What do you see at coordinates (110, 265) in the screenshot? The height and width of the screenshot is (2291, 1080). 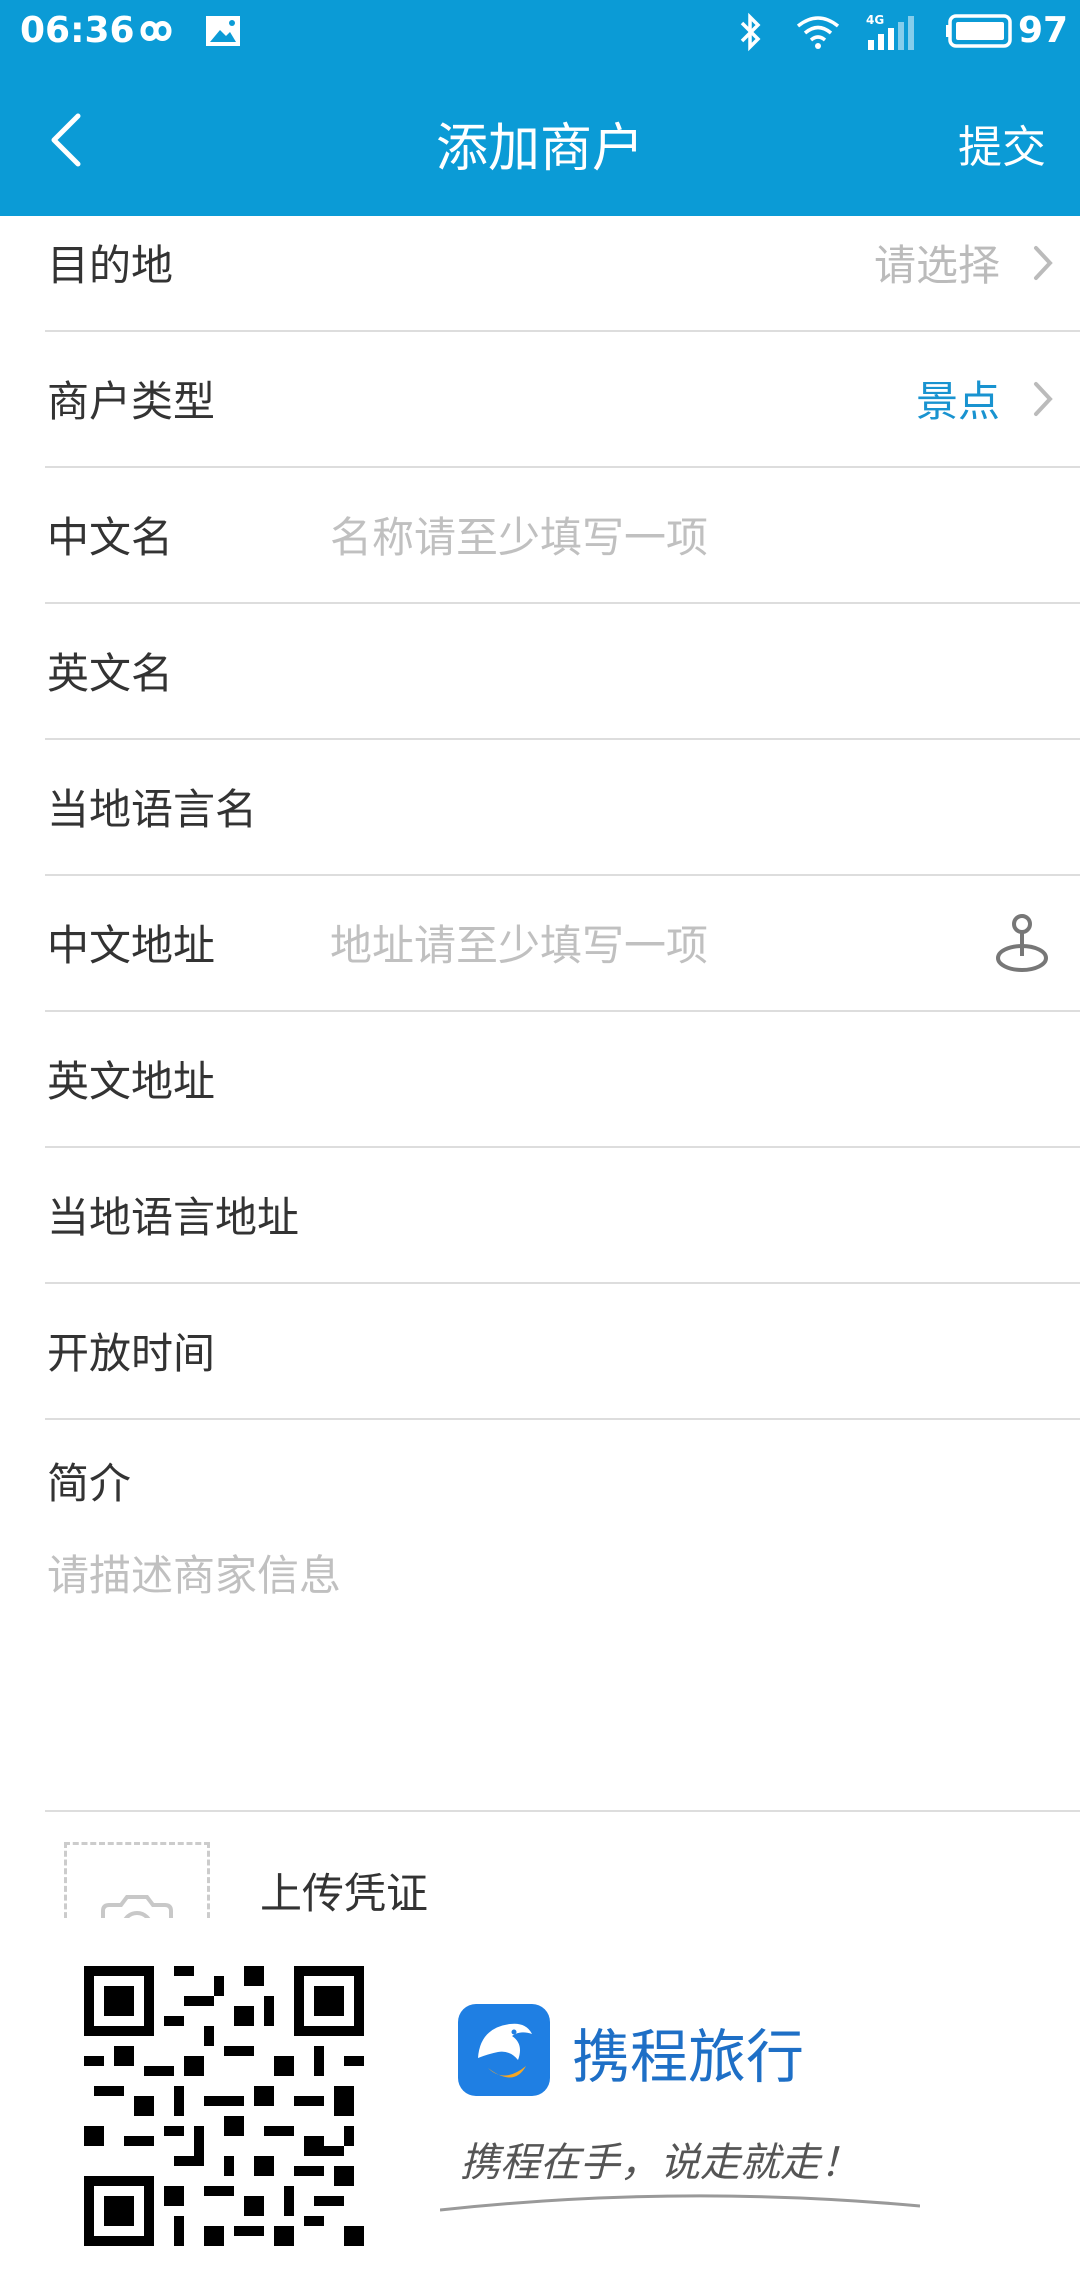 I see `destination-label: 目的地` at bounding box center [110, 265].